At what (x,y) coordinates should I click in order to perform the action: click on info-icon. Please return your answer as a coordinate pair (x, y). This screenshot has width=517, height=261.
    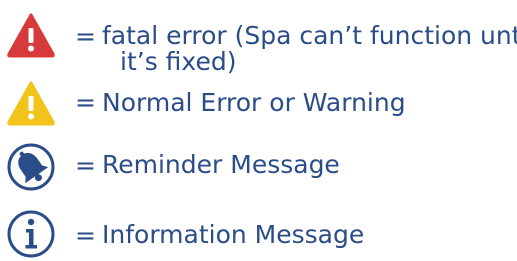
    Looking at the image, I should click on (31, 234).